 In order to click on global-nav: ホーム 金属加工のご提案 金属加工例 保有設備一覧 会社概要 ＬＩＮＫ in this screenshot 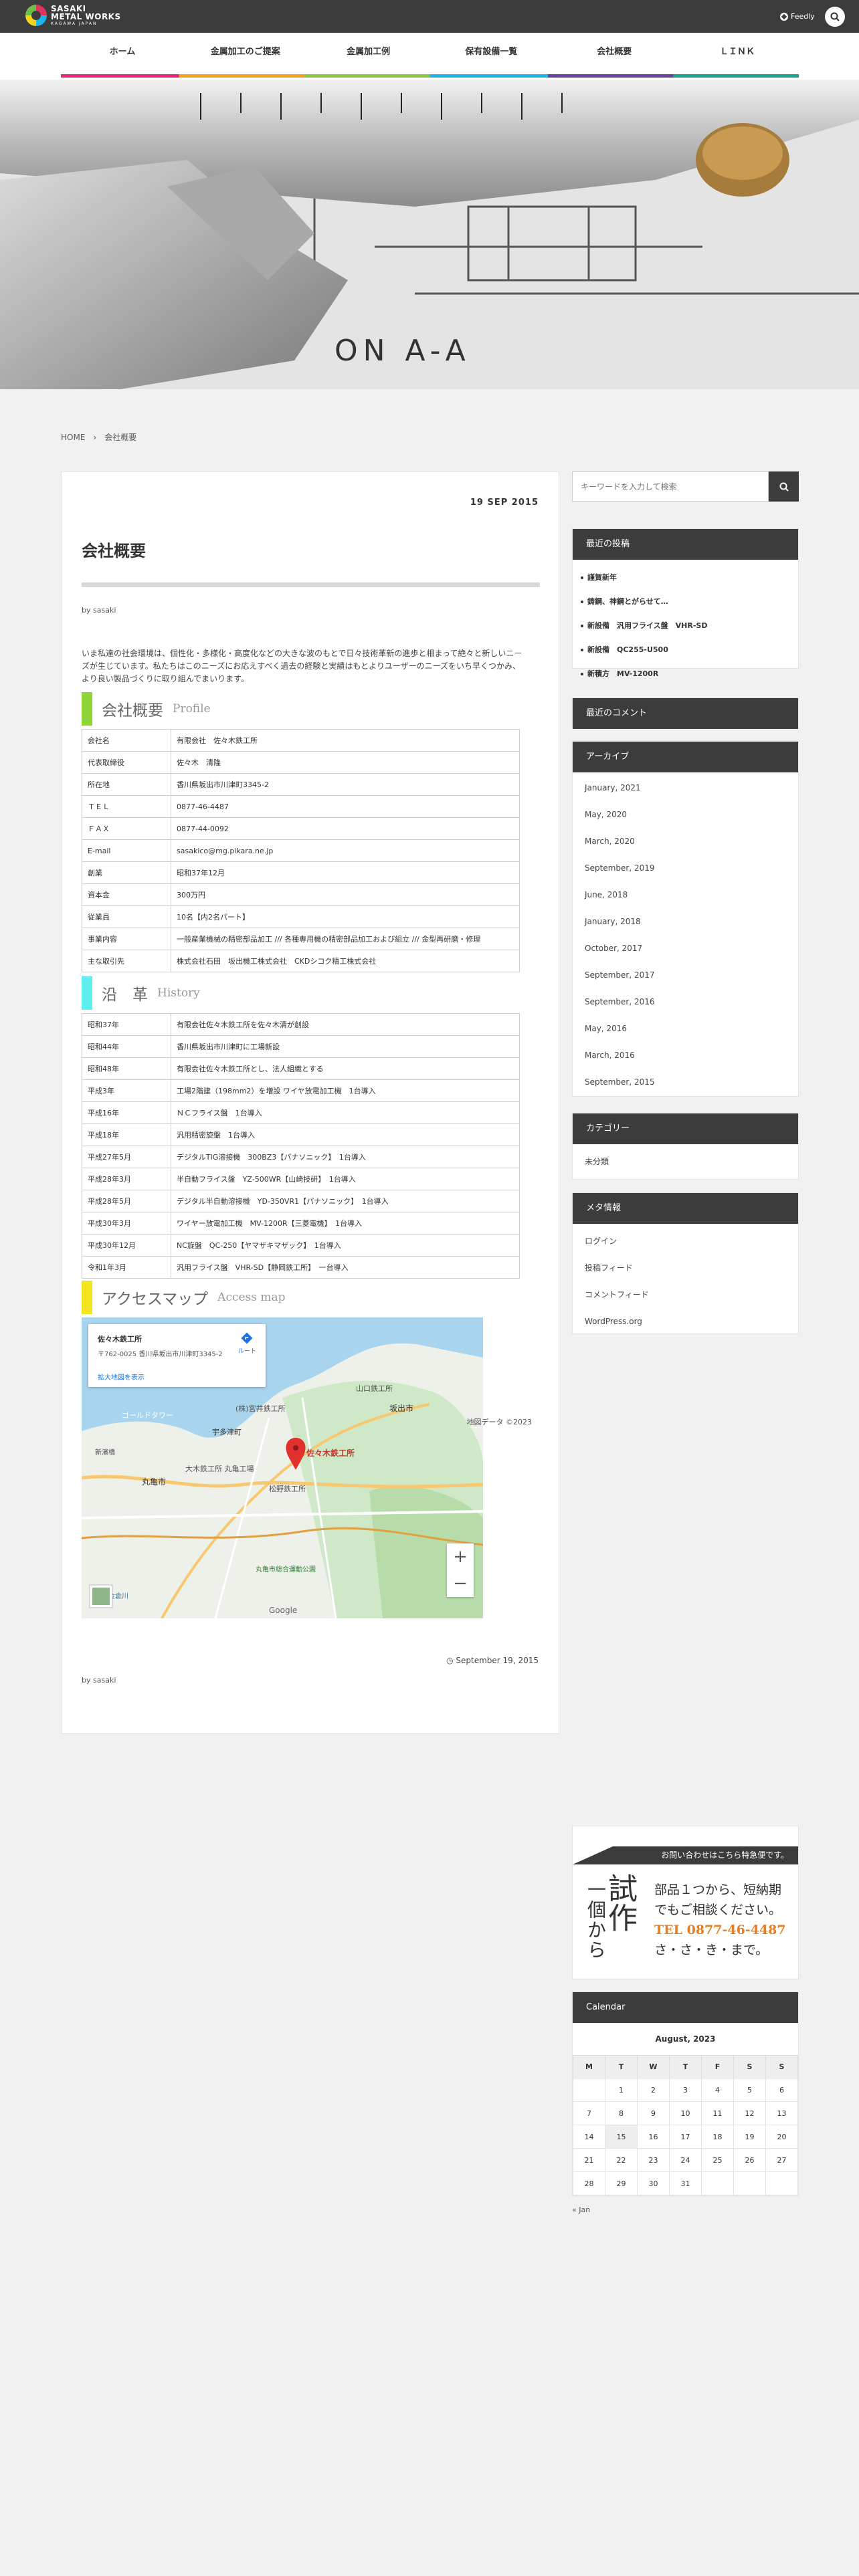, I will do `click(429, 56)`.